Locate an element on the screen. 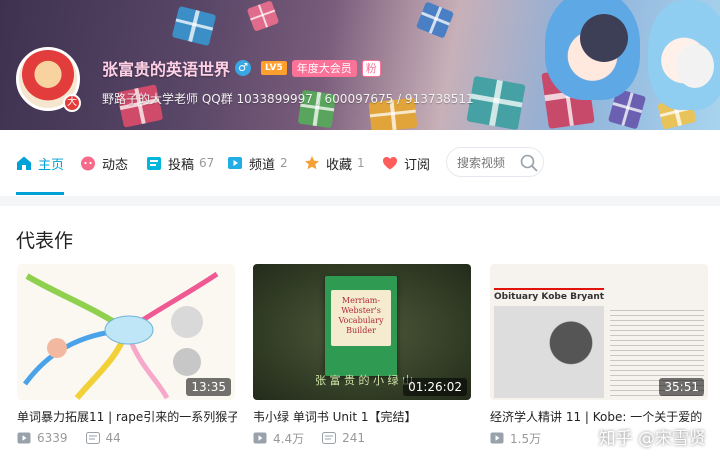  video-duration: 01:26:02 is located at coordinates (435, 387).